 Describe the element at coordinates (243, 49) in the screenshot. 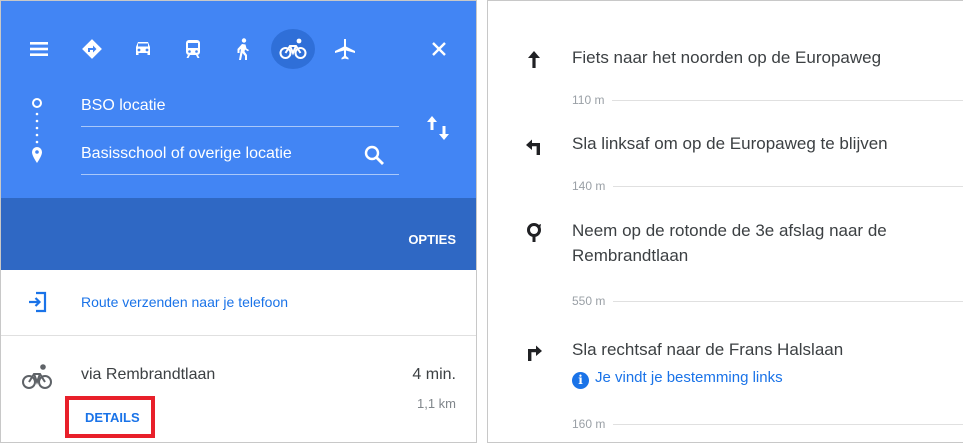

I see `walk-mode-icon` at that location.